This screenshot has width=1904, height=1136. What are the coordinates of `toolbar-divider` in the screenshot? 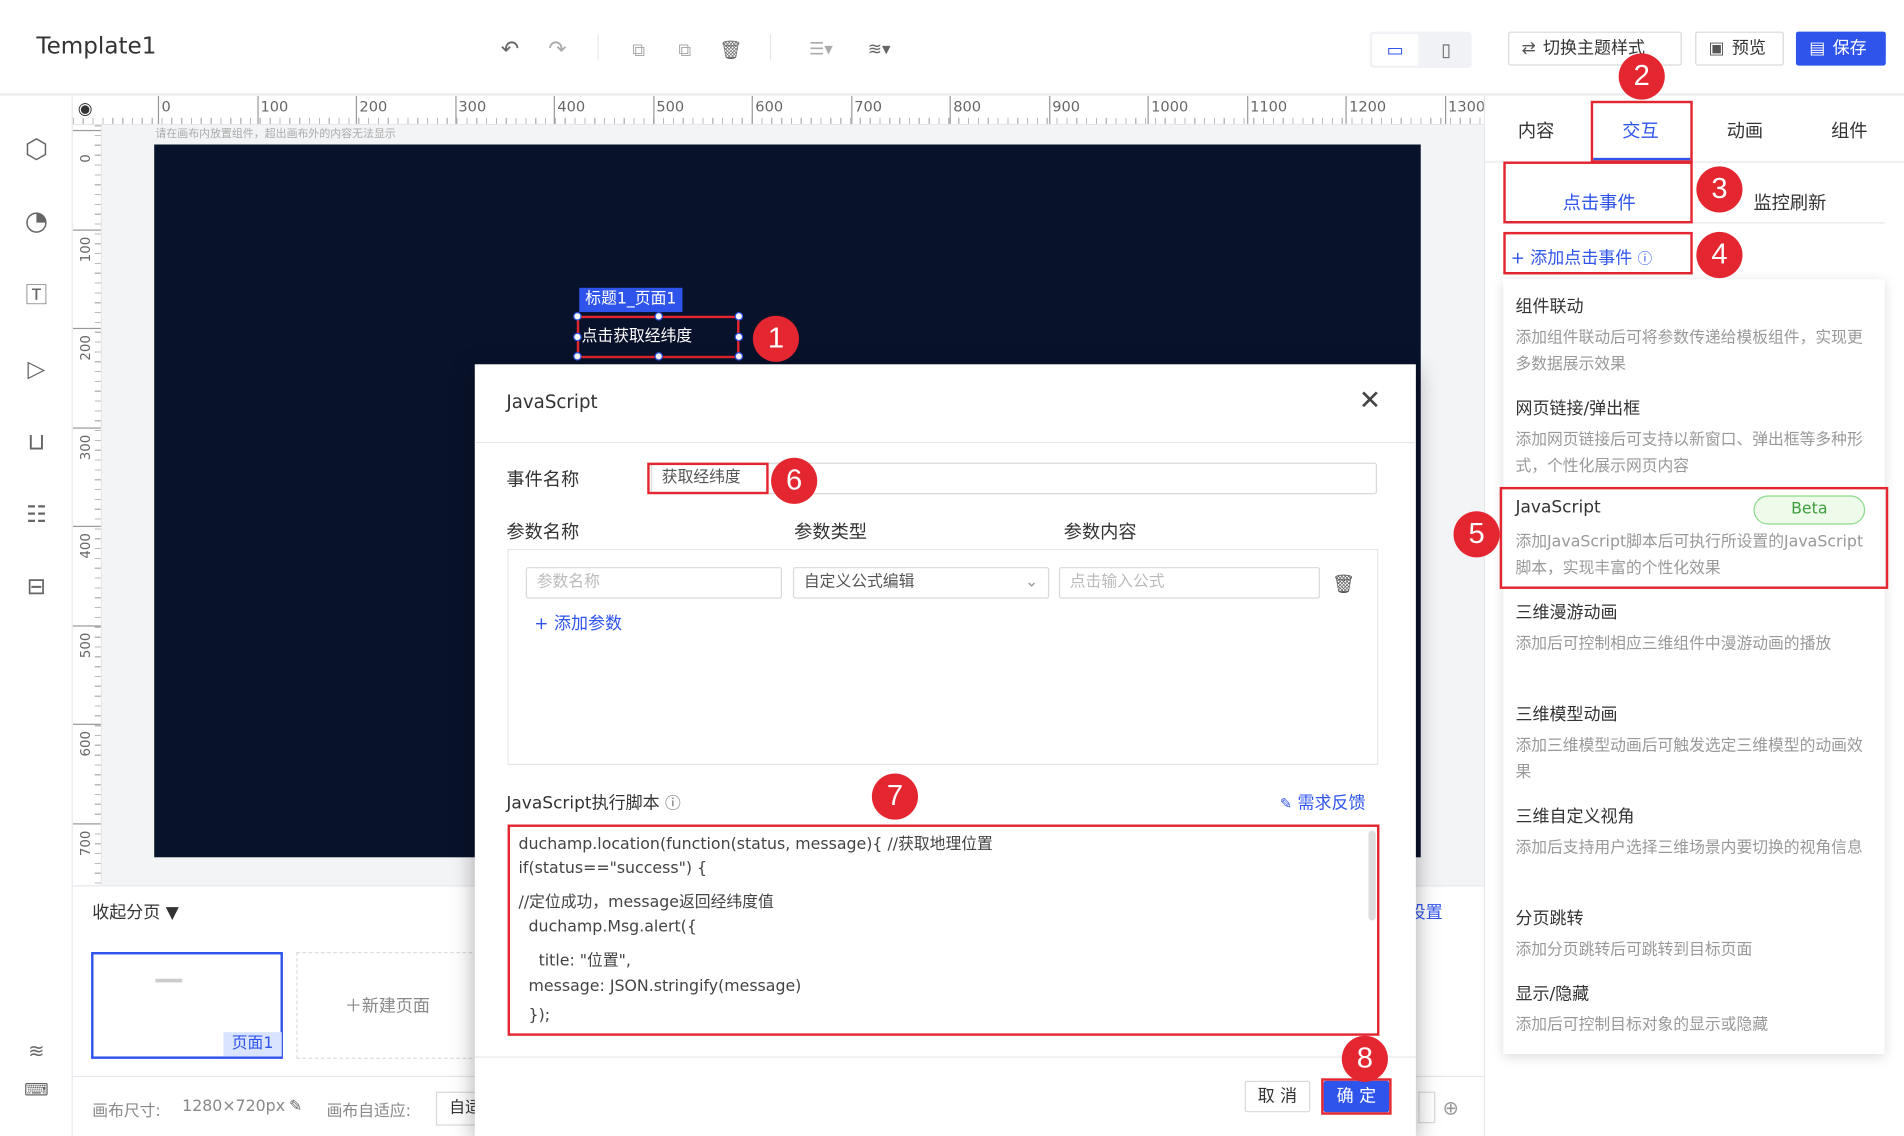 It's located at (770, 47).